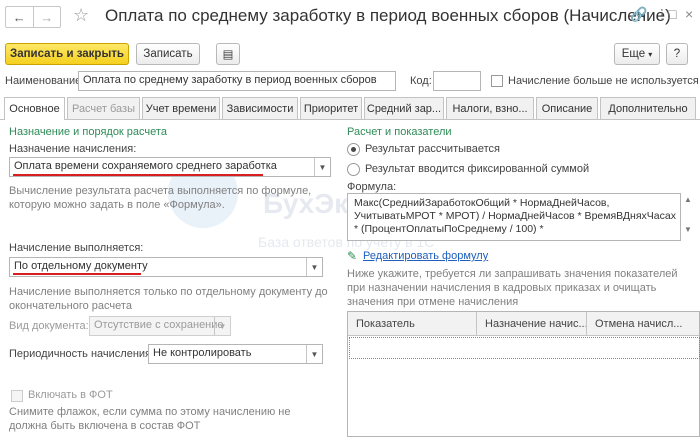 The image size is (700, 437). I want to click on pencil-icon: ✎, so click(352, 256).